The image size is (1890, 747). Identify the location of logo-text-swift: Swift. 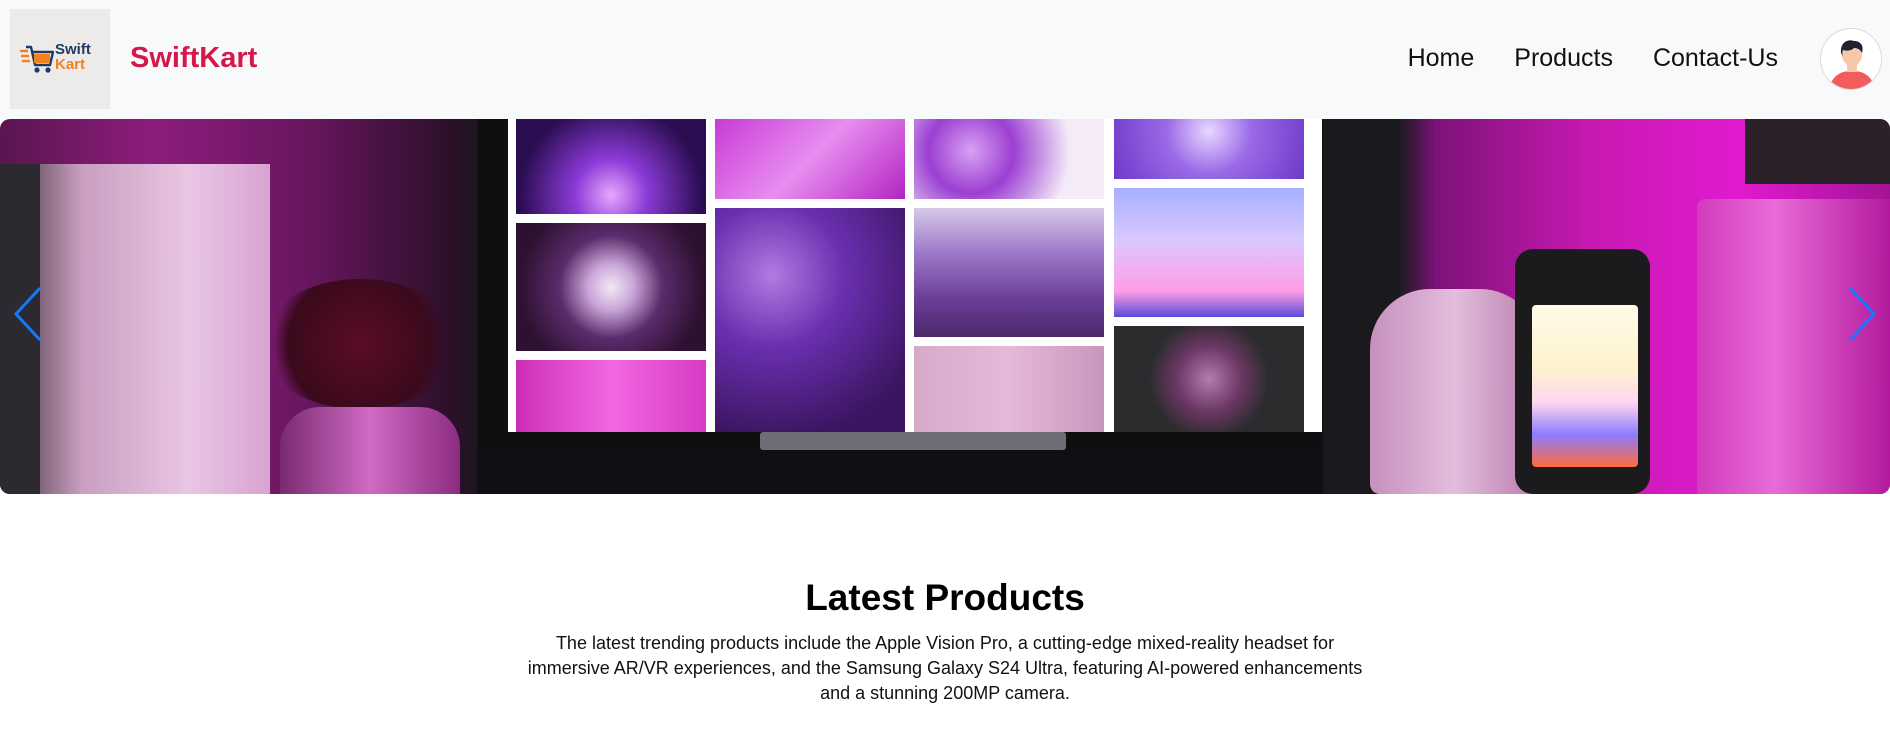
(73, 49).